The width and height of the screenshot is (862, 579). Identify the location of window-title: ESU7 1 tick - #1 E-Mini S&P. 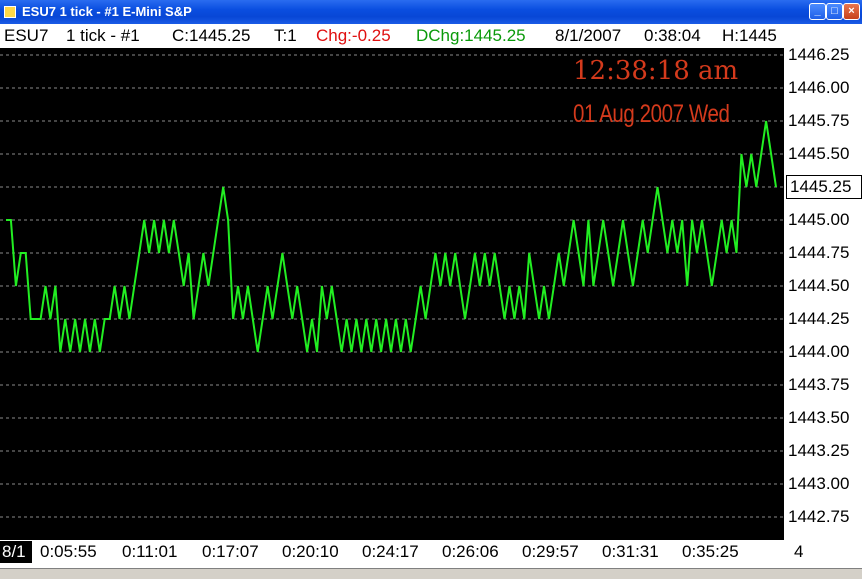
(107, 11).